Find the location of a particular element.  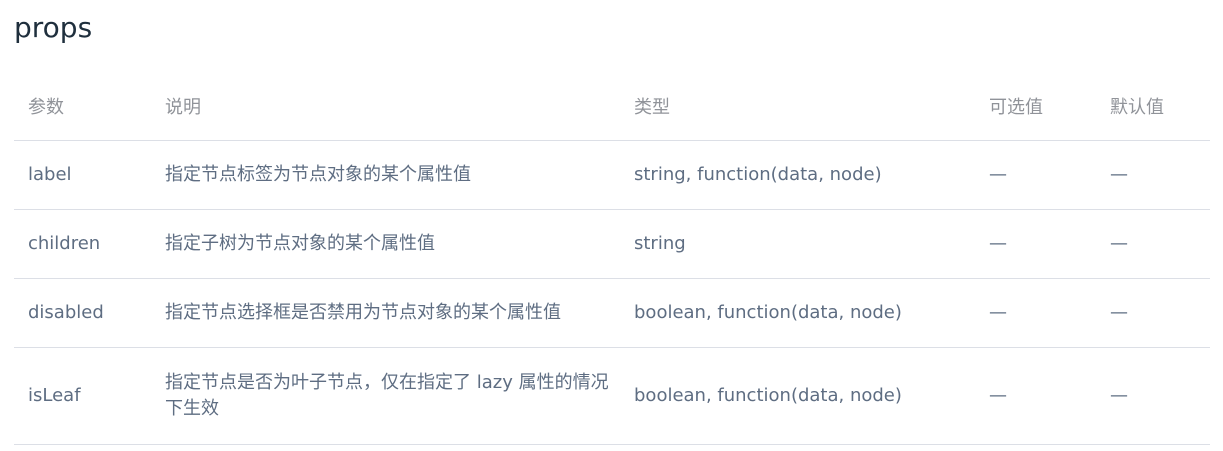

cell-param: isLeaf is located at coordinates (82, 396).